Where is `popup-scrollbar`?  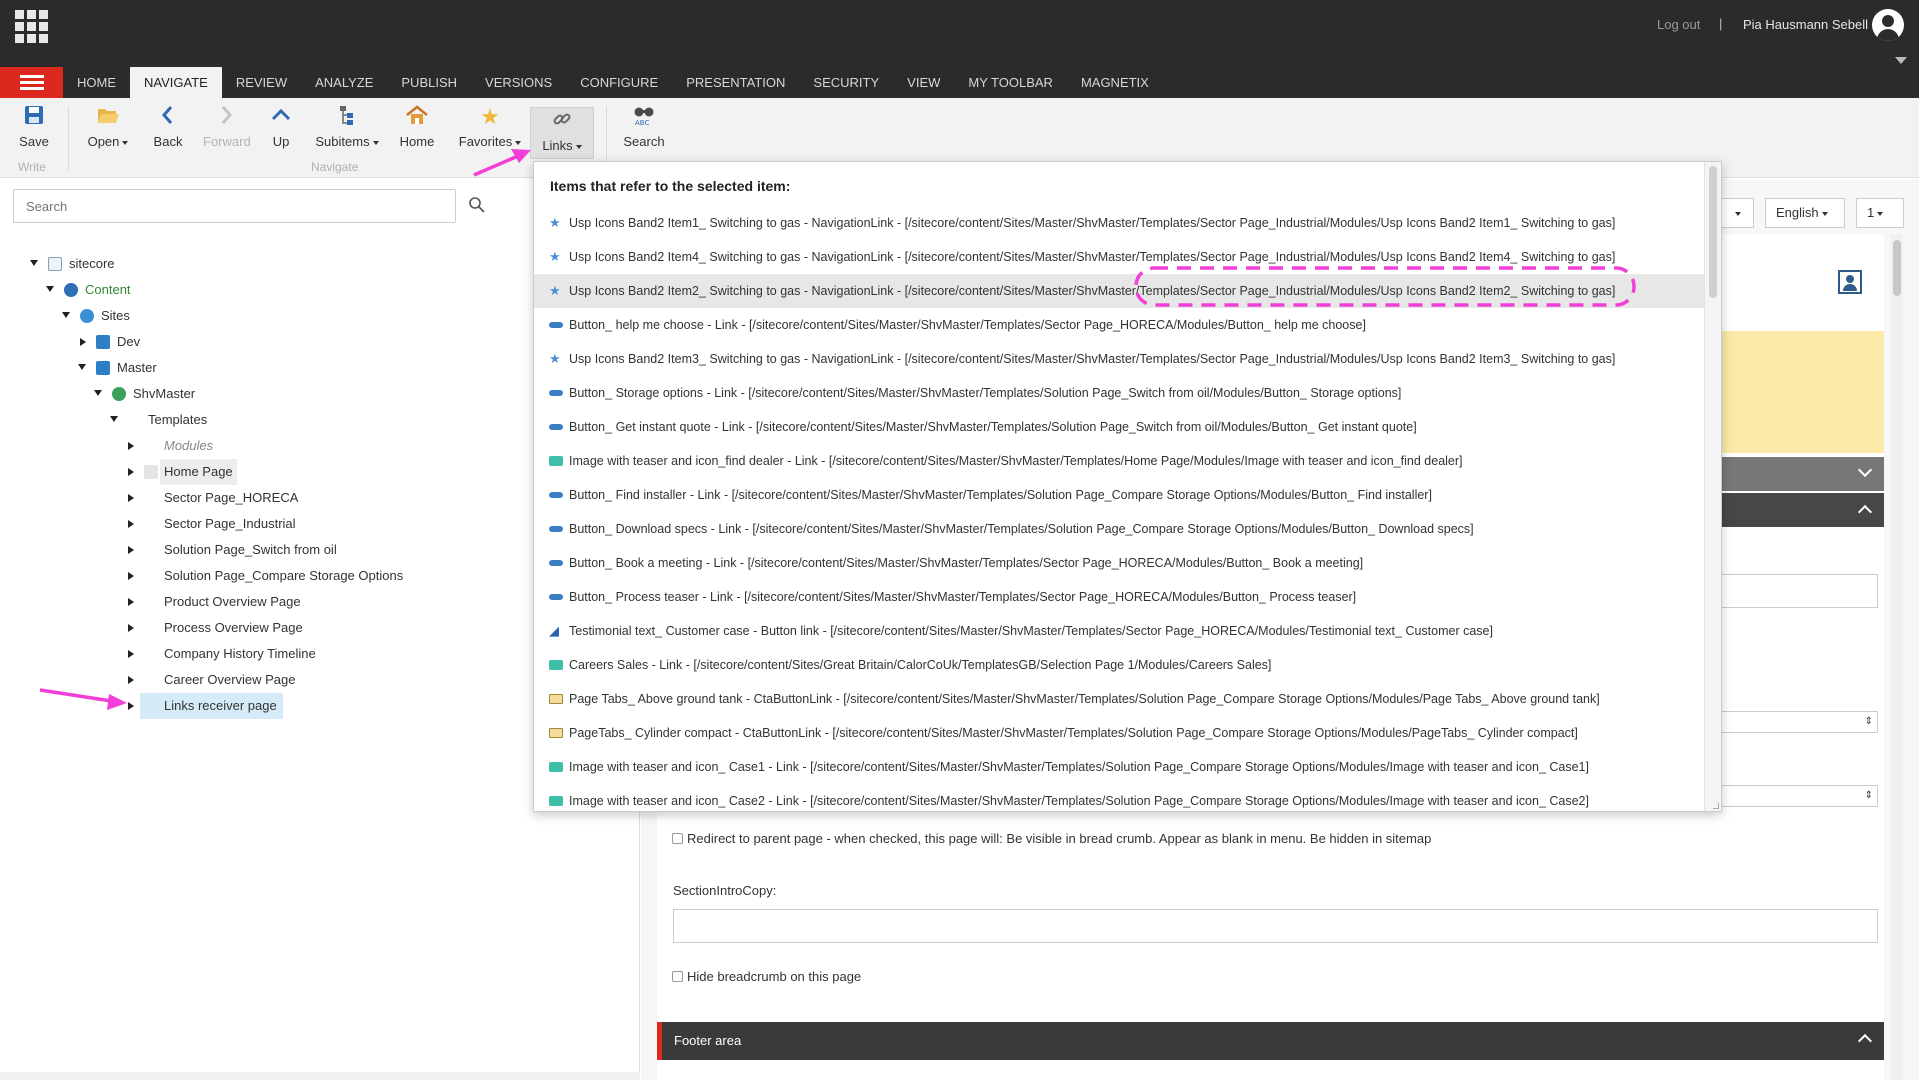
popup-scrollbar is located at coordinates (1712, 486).